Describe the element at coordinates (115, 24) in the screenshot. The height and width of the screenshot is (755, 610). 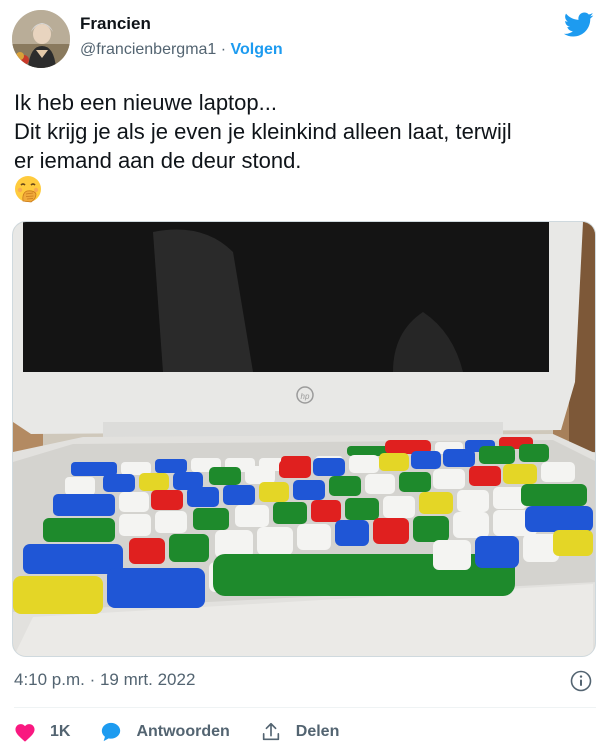
I see `author-name: Francien` at that location.